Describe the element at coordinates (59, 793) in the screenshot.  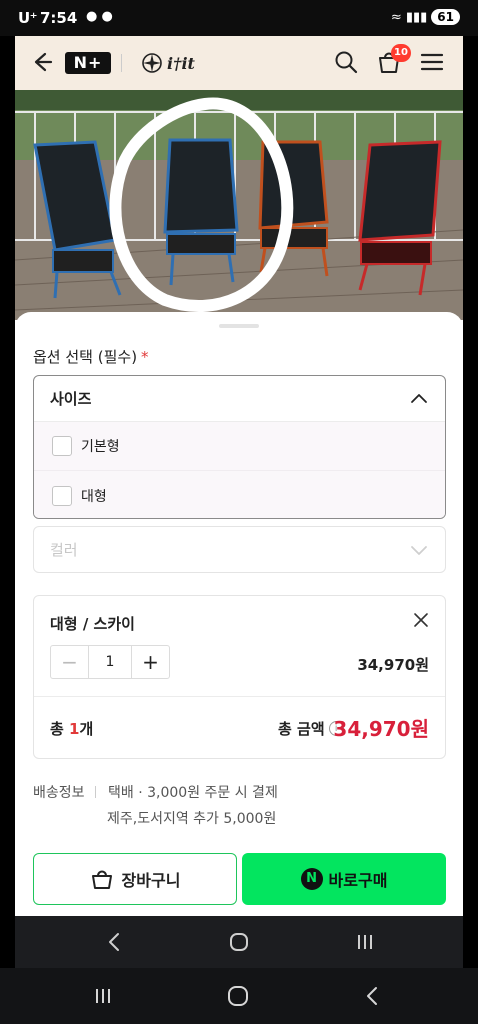
I see `shipping-label: 배송정보` at that location.